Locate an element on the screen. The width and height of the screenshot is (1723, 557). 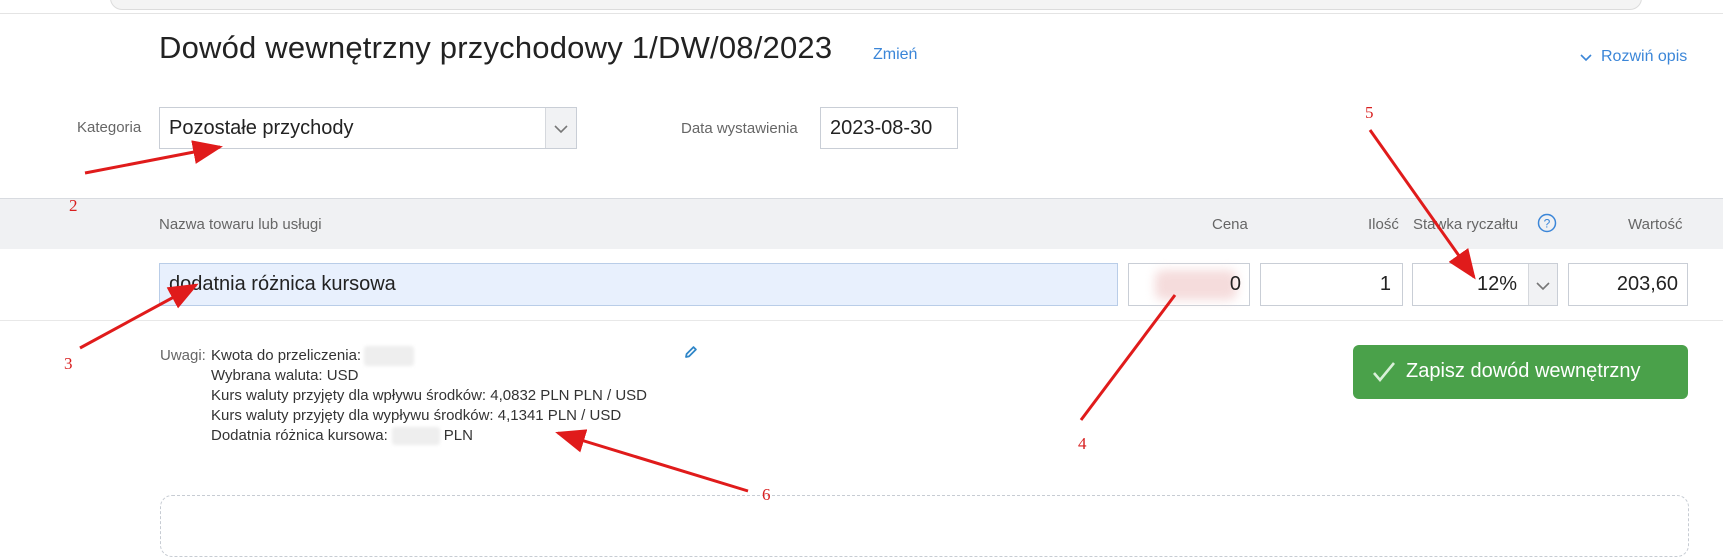
annotation-label-3: 3 is located at coordinates (68, 363).